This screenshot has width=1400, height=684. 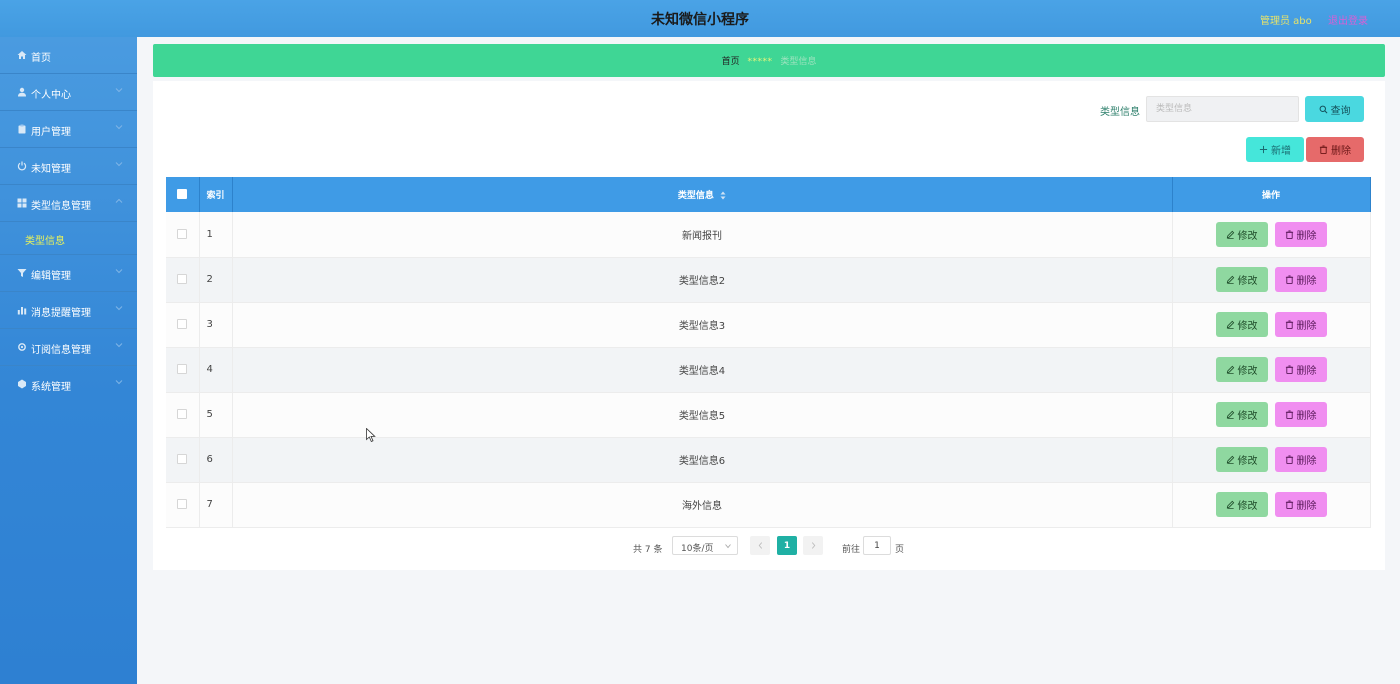 What do you see at coordinates (68, 273) in the screenshot?
I see `sidebar-item-edit-management: 编辑管理` at bounding box center [68, 273].